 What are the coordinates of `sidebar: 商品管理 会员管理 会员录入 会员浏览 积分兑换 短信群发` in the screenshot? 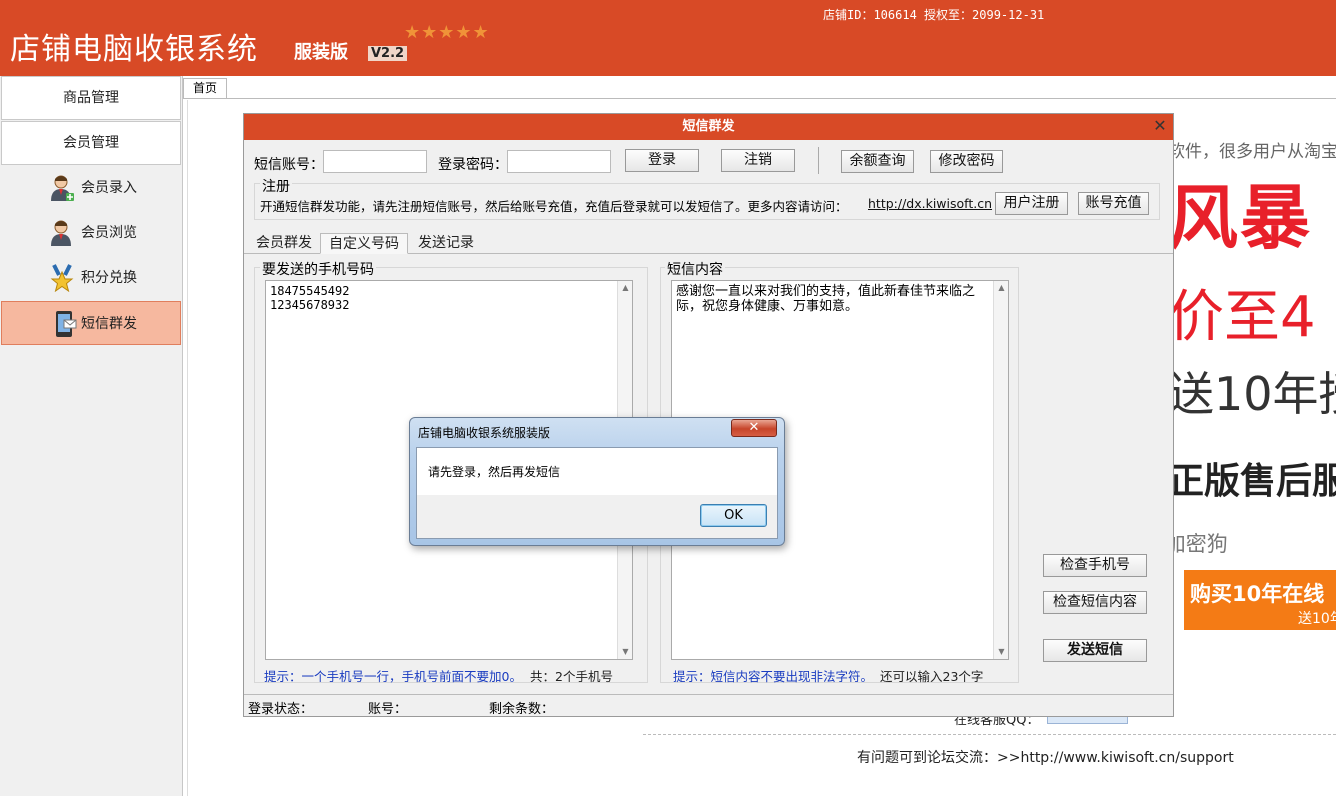 It's located at (91, 436).